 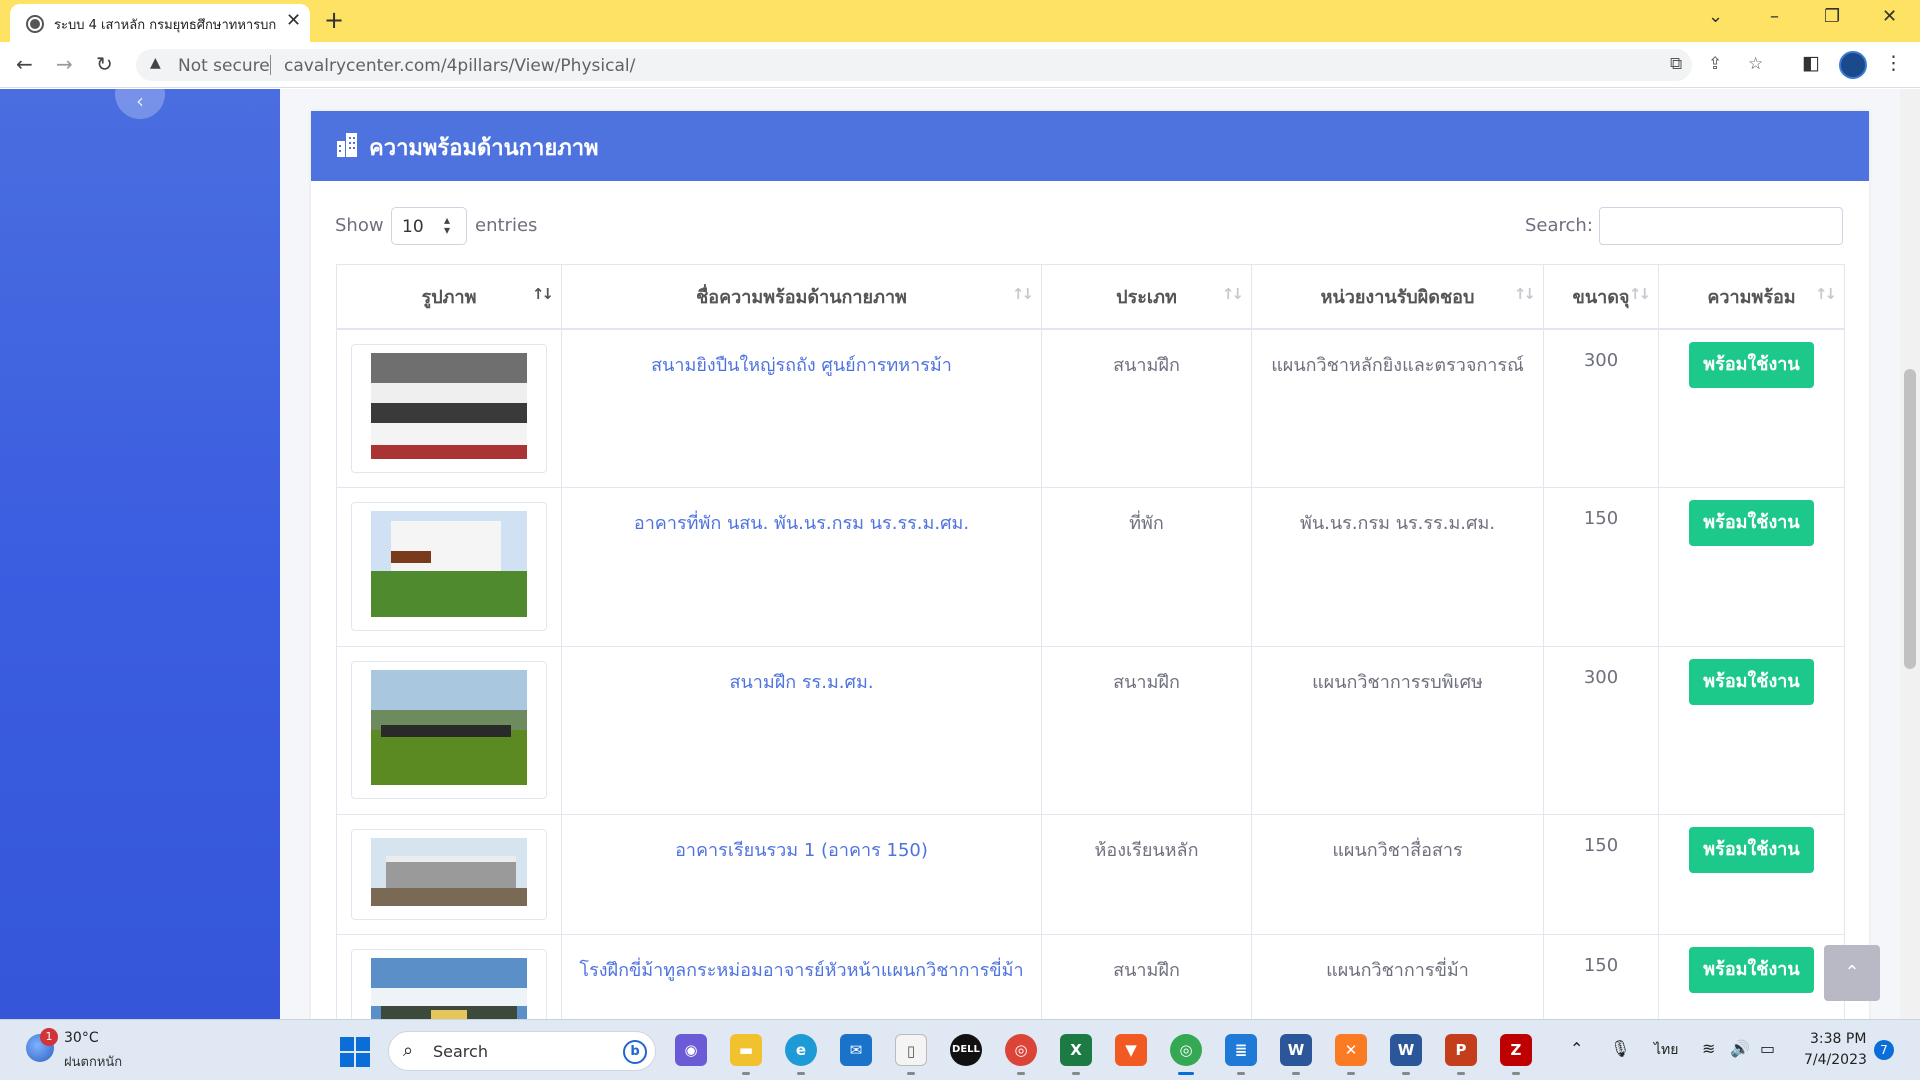 What do you see at coordinates (1835, 1060) in the screenshot?
I see `clock-date: 7/4/2023` at bounding box center [1835, 1060].